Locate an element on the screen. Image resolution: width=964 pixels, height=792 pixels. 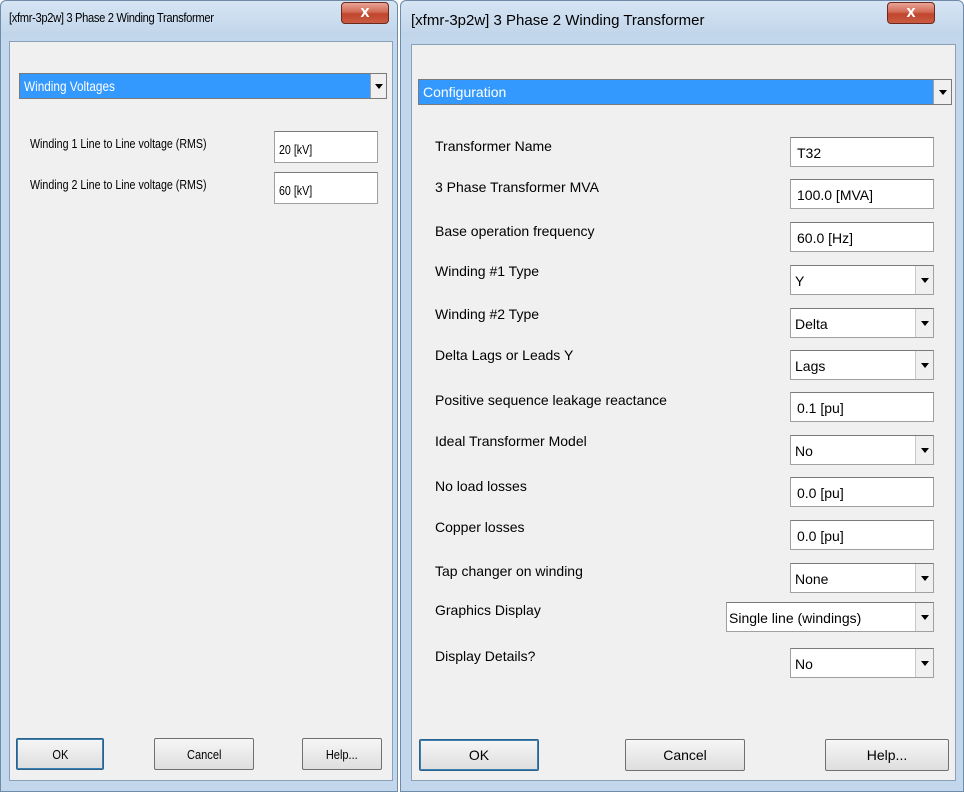
param-label-no-load-losses: No load losses is located at coordinates (481, 486).